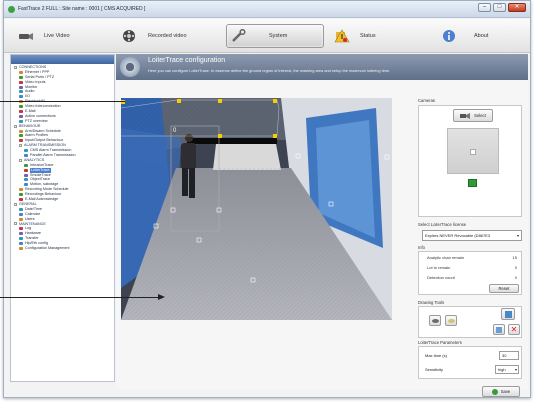  I want to click on save-icon, so click(494, 391).